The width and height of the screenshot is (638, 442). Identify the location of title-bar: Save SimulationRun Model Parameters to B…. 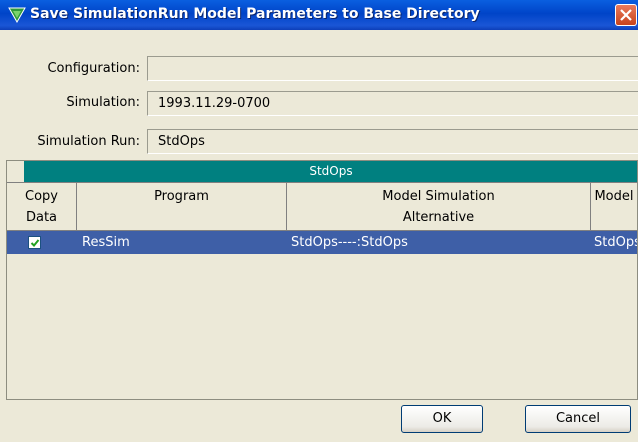
(319, 15).